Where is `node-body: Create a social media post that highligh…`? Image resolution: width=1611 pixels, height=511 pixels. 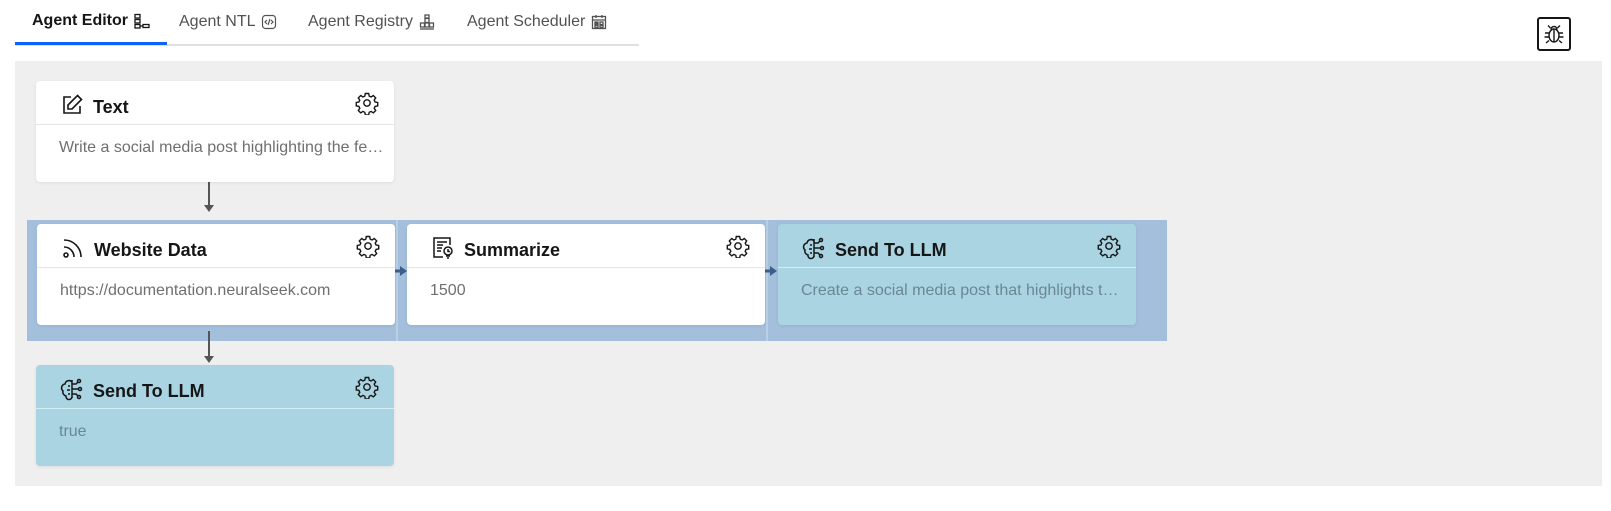 node-body: Create a social media post that highligh… is located at coordinates (963, 290).